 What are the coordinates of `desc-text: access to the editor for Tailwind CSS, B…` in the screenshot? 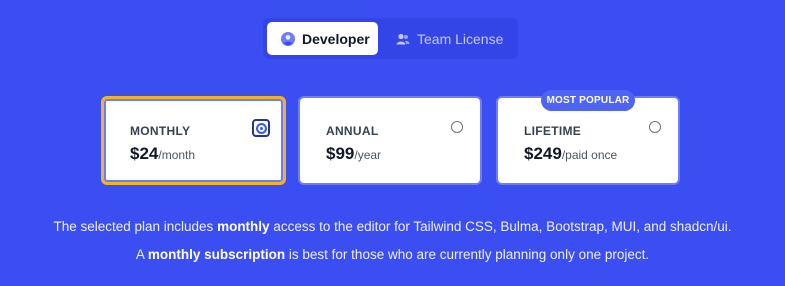 It's located at (500, 226).